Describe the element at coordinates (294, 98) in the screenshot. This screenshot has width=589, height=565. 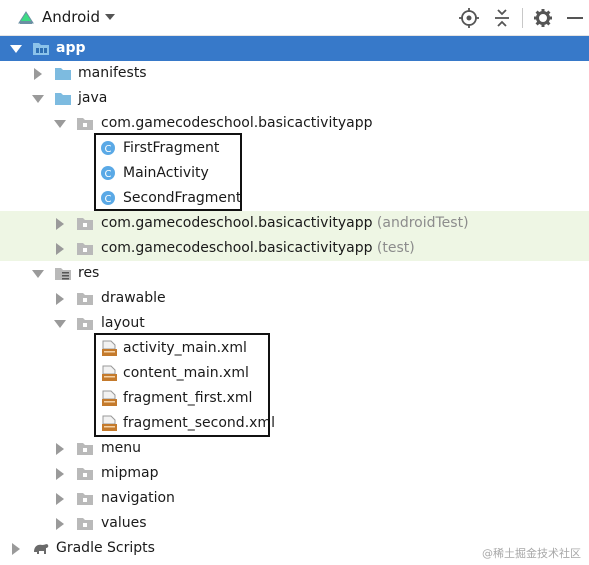
I see `tree-item-java: java` at that location.